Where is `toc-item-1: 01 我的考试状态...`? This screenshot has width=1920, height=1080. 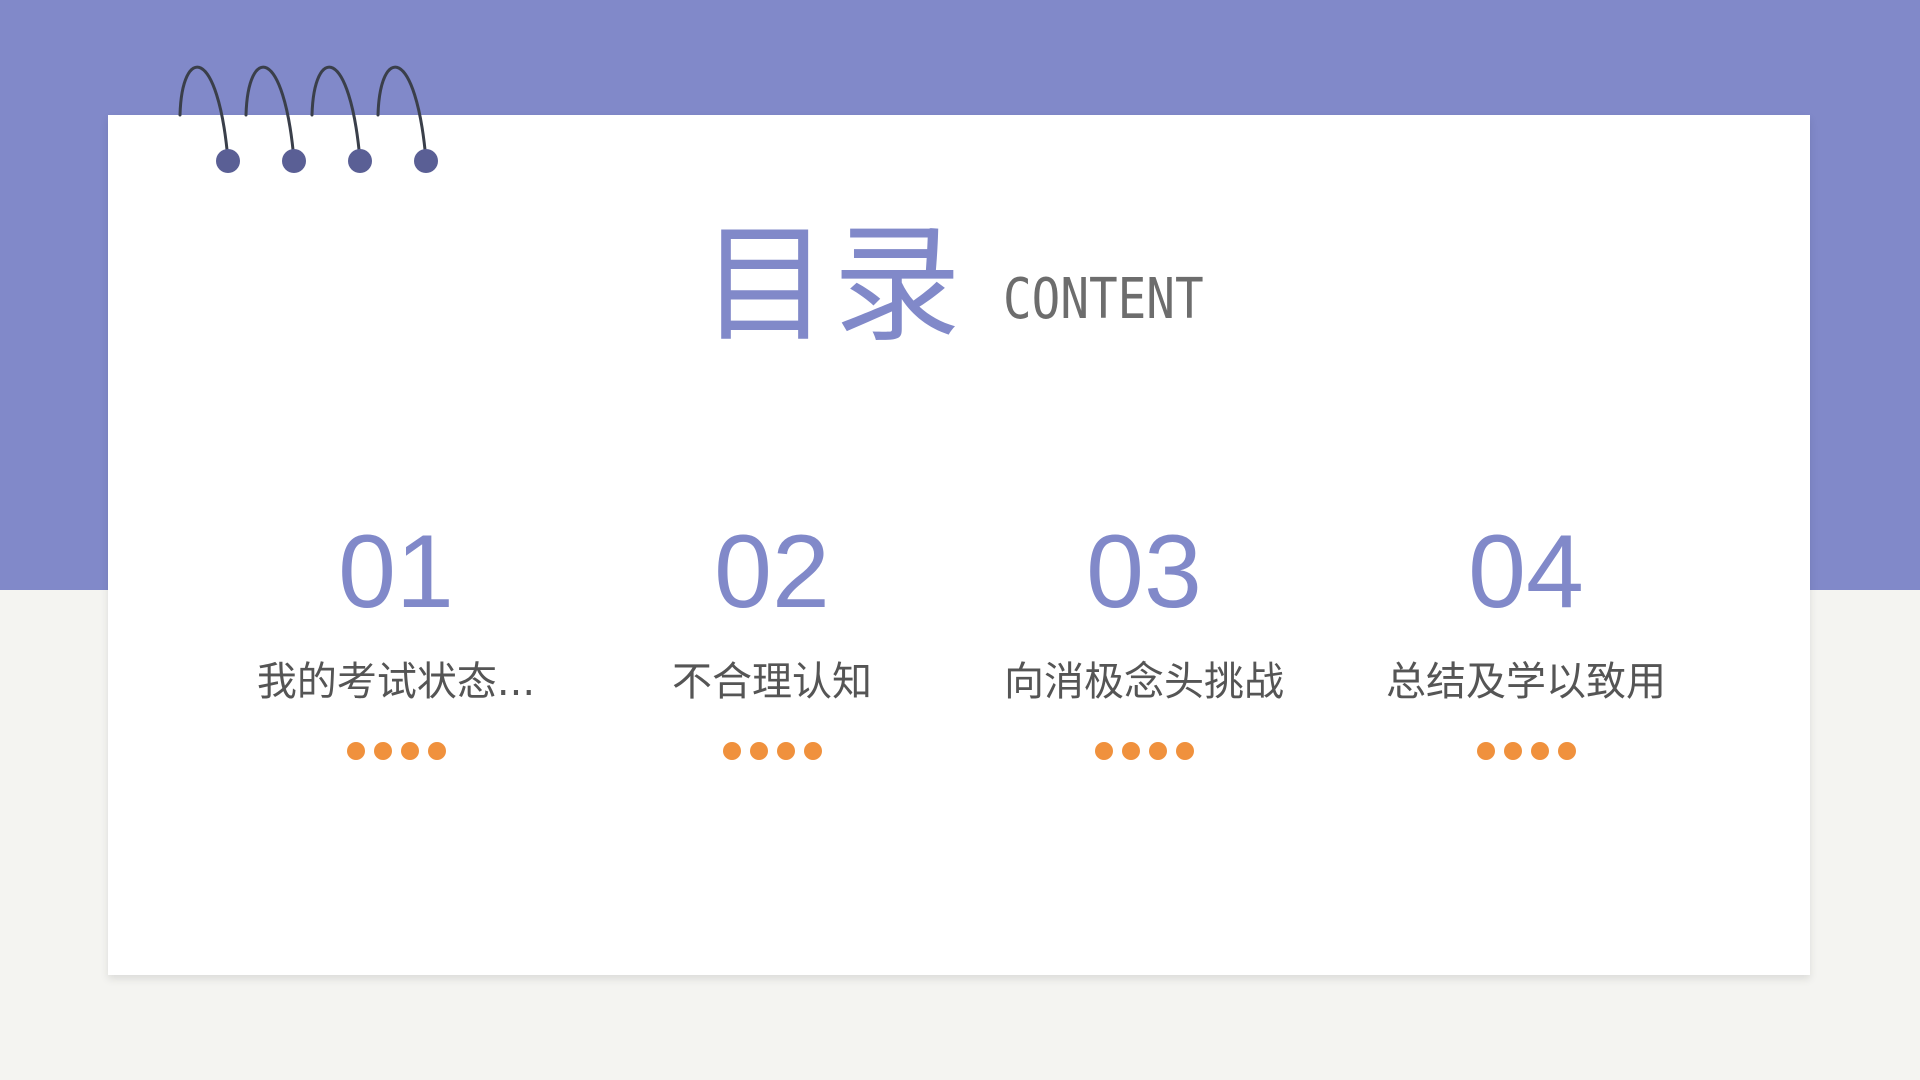
toc-item-1: 01 我的考试状态... is located at coordinates (396, 640).